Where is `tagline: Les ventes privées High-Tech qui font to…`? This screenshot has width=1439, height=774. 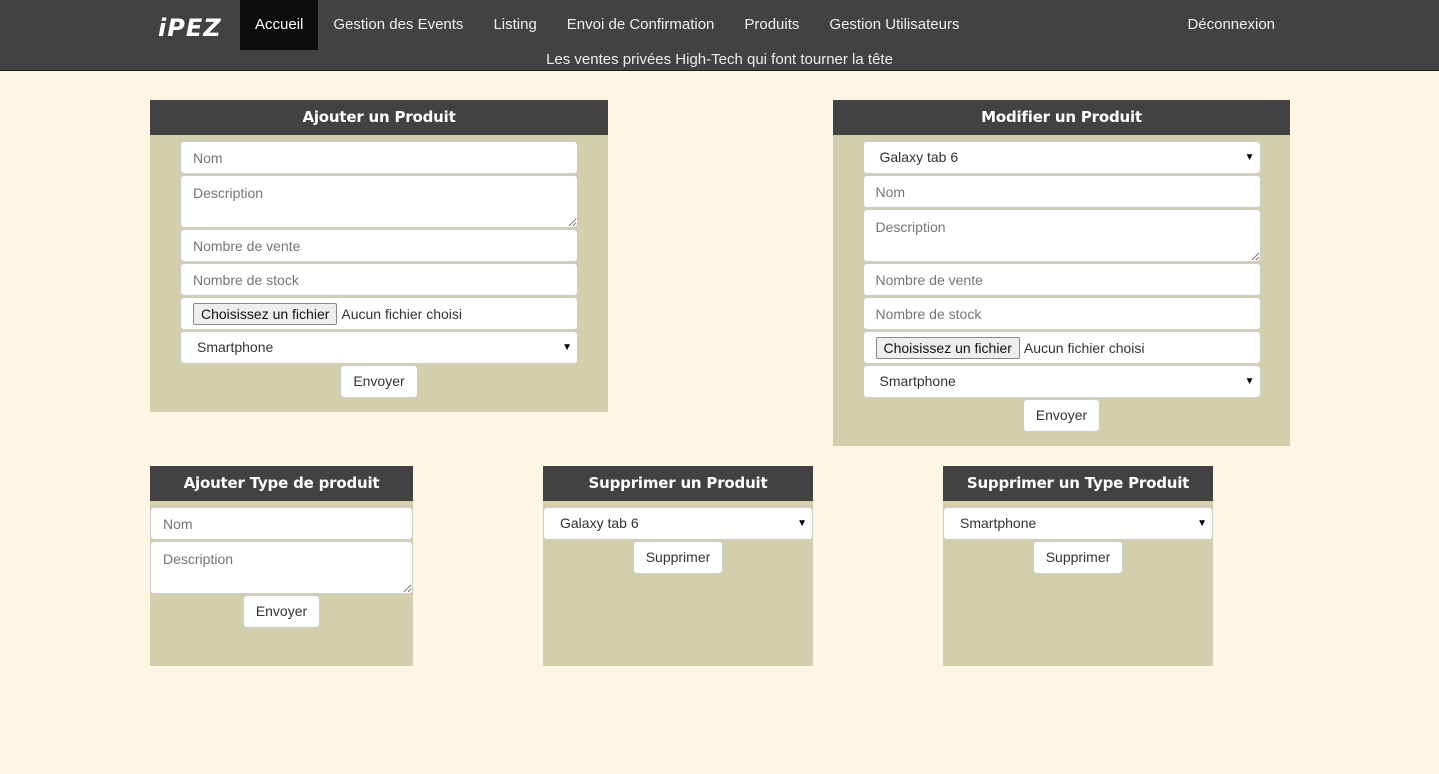
tagline: Les ventes privées High-Tech qui font to… is located at coordinates (719, 59).